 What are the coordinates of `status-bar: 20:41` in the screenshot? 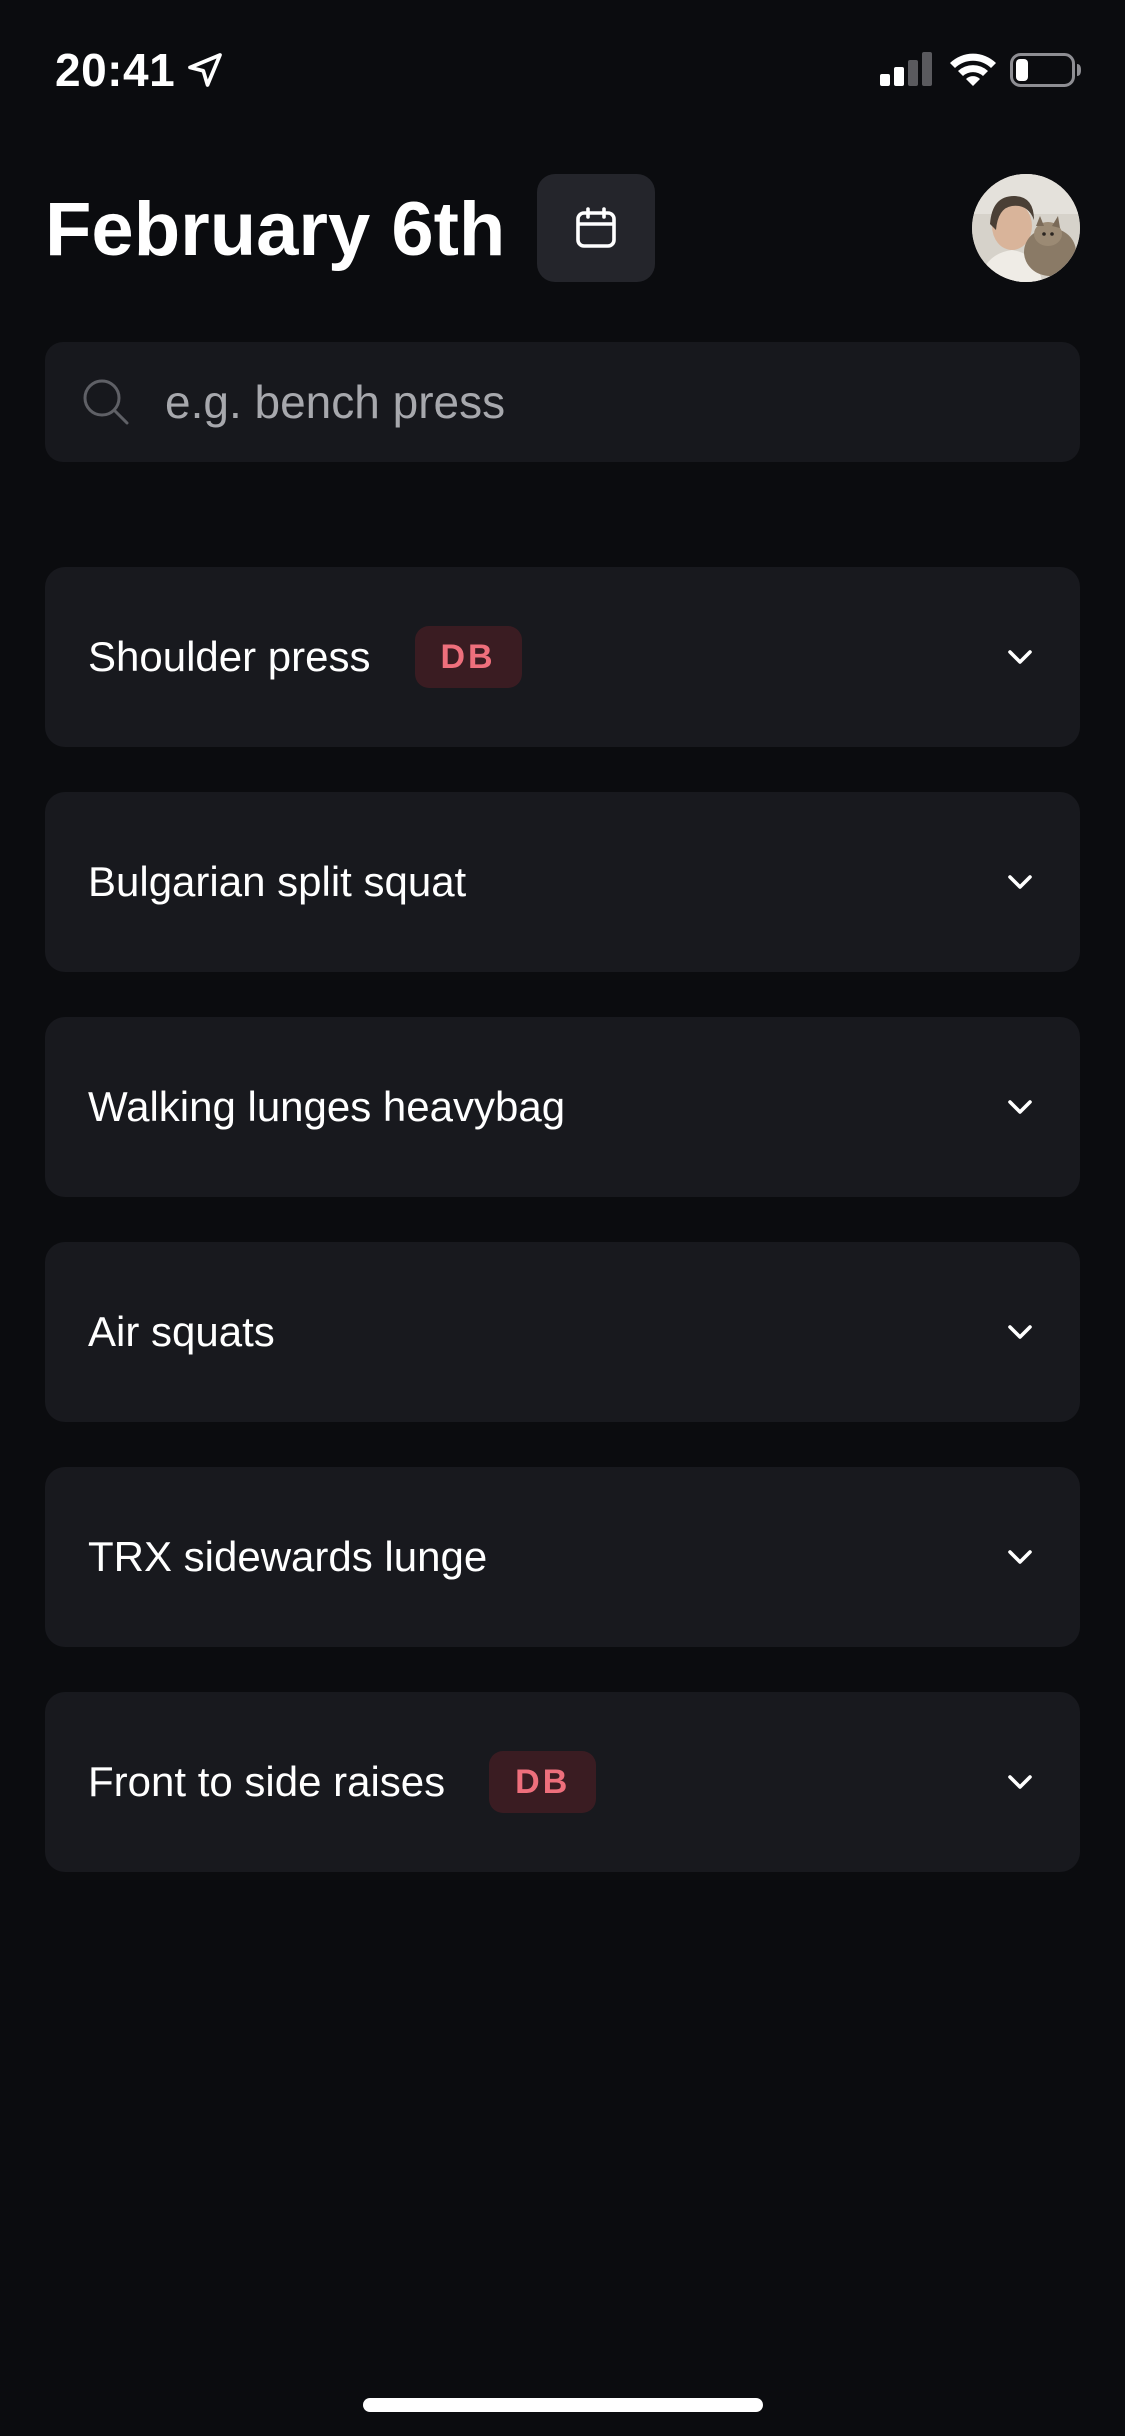 It's located at (562, 70).